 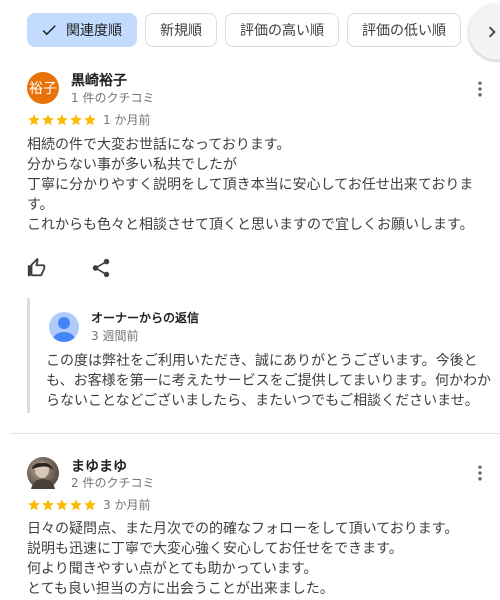 What do you see at coordinates (49, 30) in the screenshot?
I see `check-icon` at bounding box center [49, 30].